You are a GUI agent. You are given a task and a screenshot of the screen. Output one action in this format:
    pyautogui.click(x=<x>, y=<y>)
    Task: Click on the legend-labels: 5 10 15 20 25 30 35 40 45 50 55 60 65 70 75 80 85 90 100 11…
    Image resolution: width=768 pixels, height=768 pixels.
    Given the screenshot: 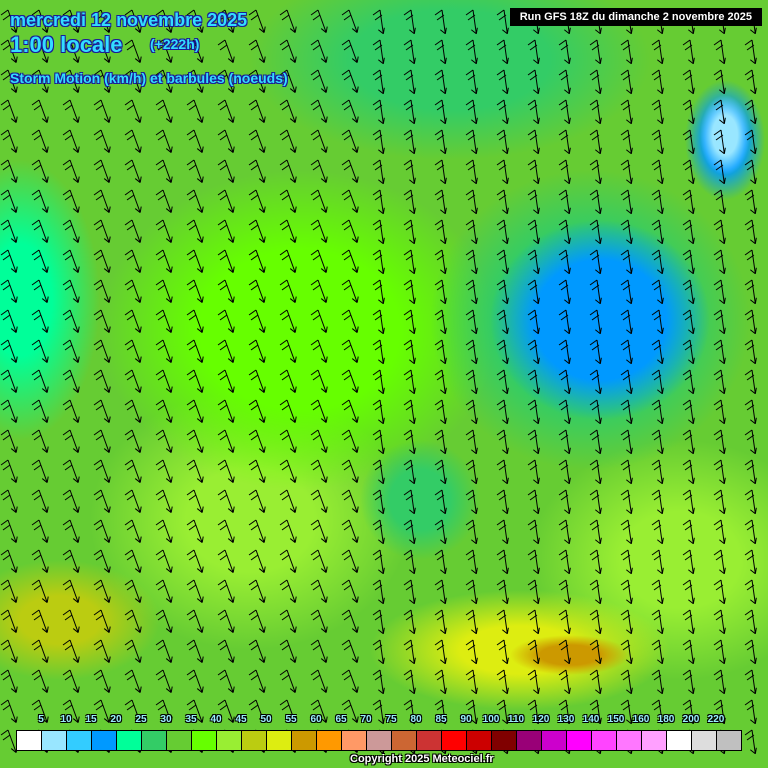 What is the action you would take?
    pyautogui.click(x=378, y=721)
    